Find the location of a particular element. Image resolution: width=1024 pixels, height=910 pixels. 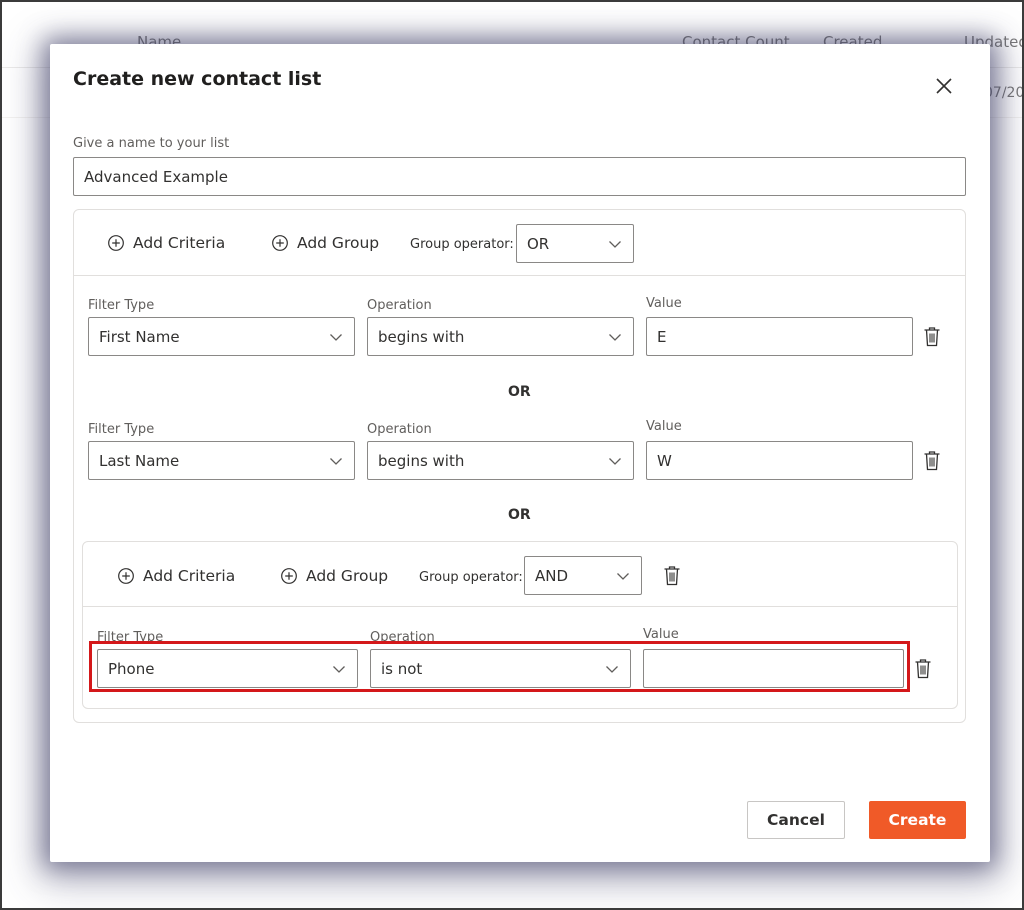

value-input is located at coordinates (773, 668).